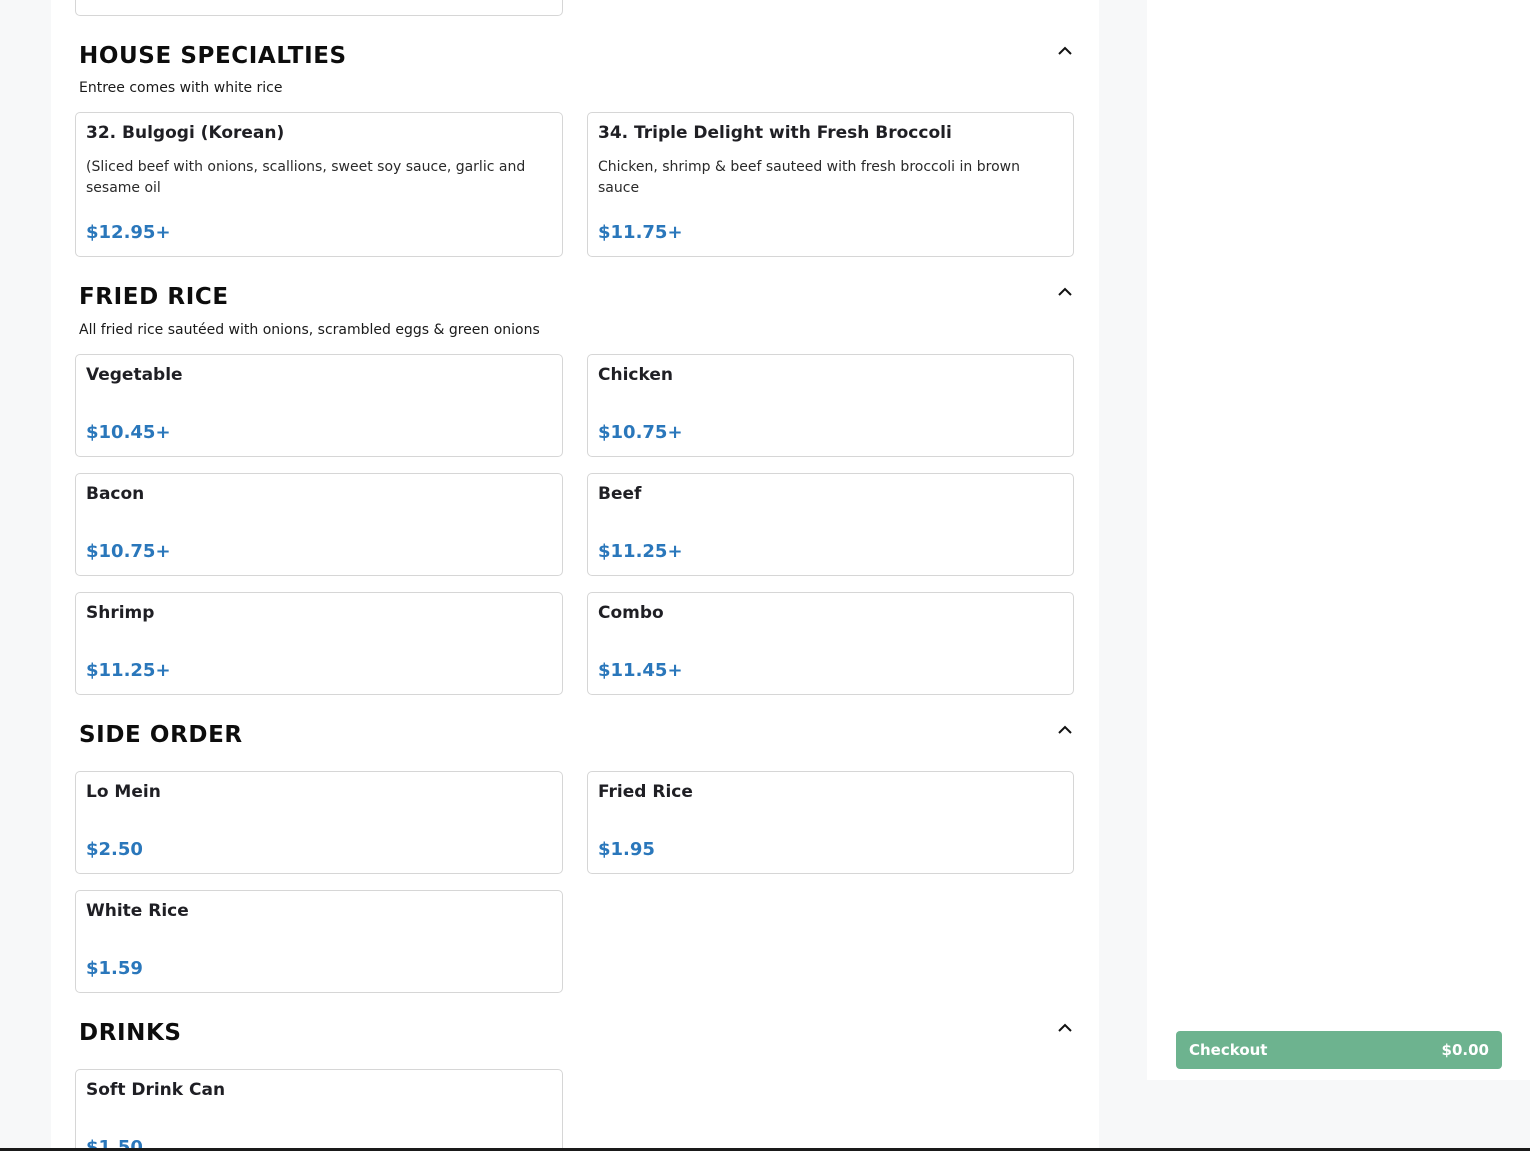 This screenshot has width=1530, height=1151. What do you see at coordinates (640, 232) in the screenshot?
I see `item-price: $11.75+` at bounding box center [640, 232].